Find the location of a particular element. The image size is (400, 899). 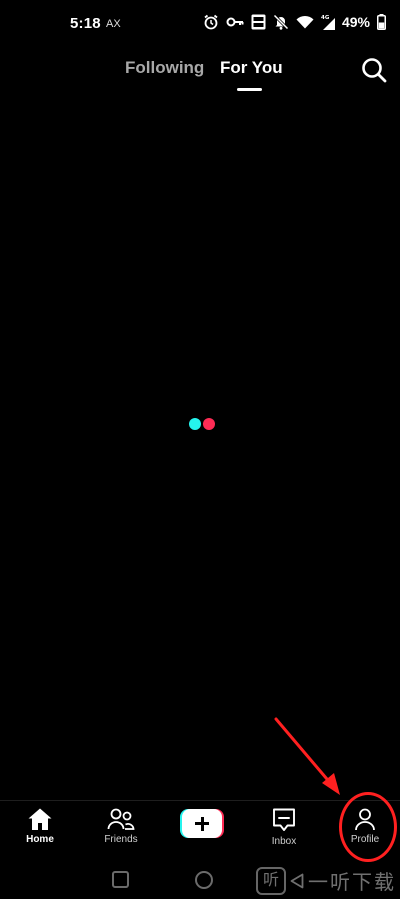

battery-percentage: 49% is located at coordinates (355, 22).